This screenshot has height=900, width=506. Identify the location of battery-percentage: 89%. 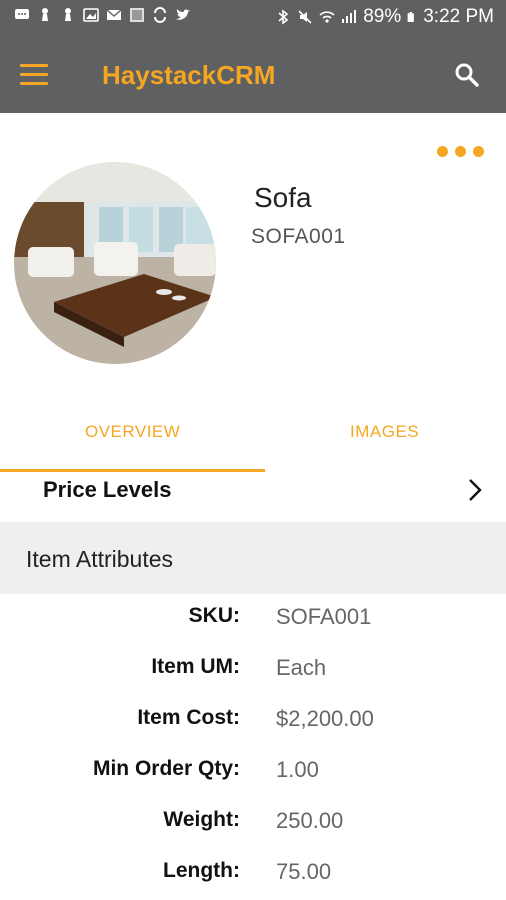
(382, 16).